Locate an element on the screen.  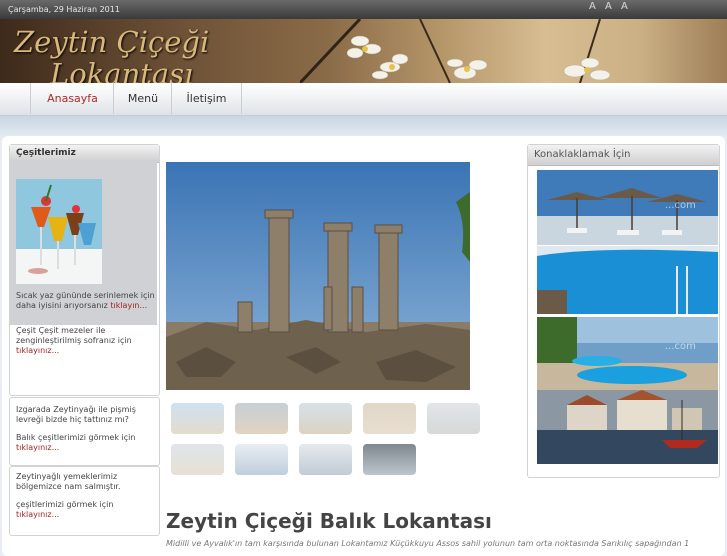
accommodation-title: Konaklaklamak İçin is located at coordinates (623, 155).